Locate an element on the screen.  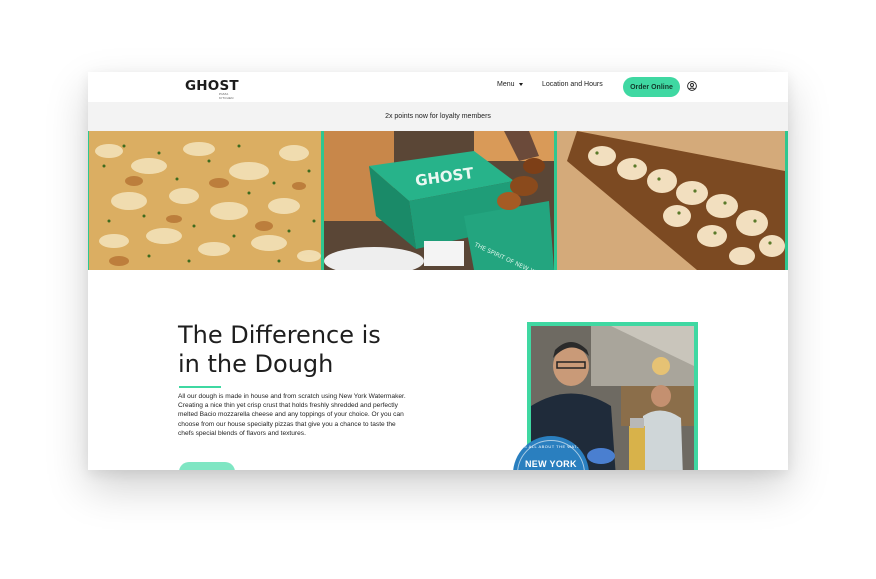
user-circle-icon is located at coordinates (692, 86).